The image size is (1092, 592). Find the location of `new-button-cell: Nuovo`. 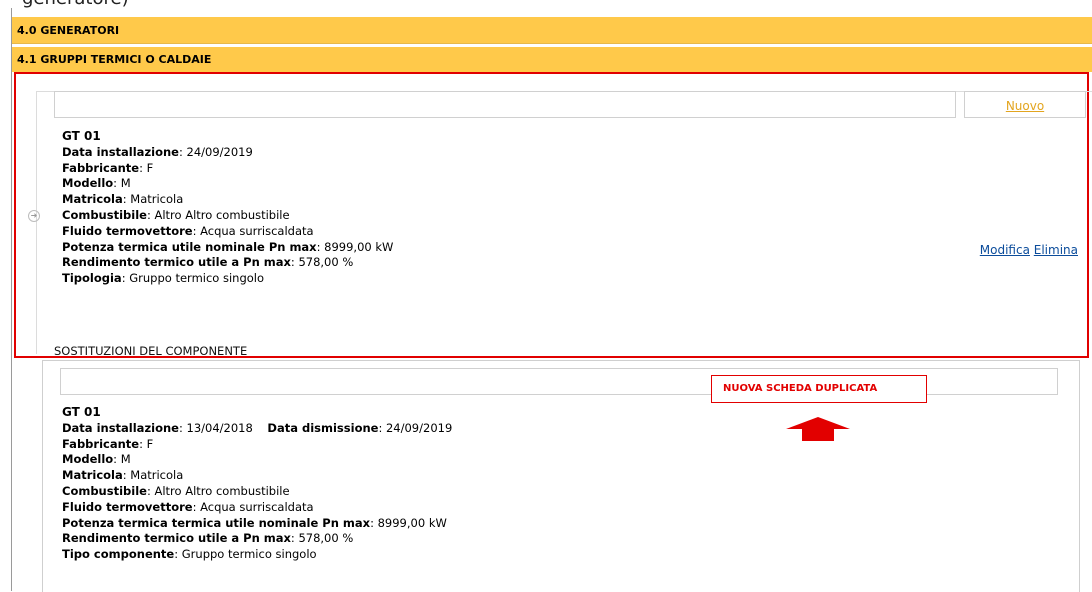

new-button-cell: Nuovo is located at coordinates (1025, 104).